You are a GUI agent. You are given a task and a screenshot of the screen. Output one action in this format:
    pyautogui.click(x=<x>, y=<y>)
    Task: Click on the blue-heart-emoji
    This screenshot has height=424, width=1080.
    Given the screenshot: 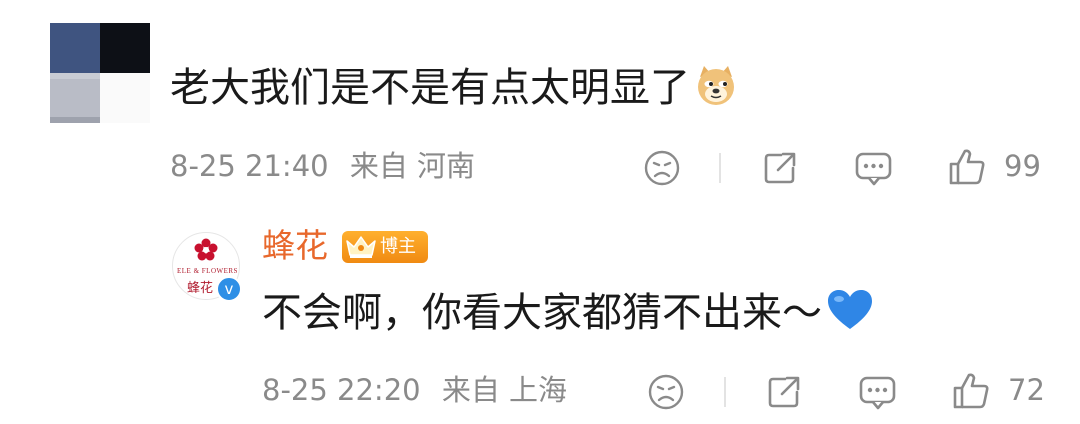 What is the action you would take?
    pyautogui.click(x=850, y=317)
    